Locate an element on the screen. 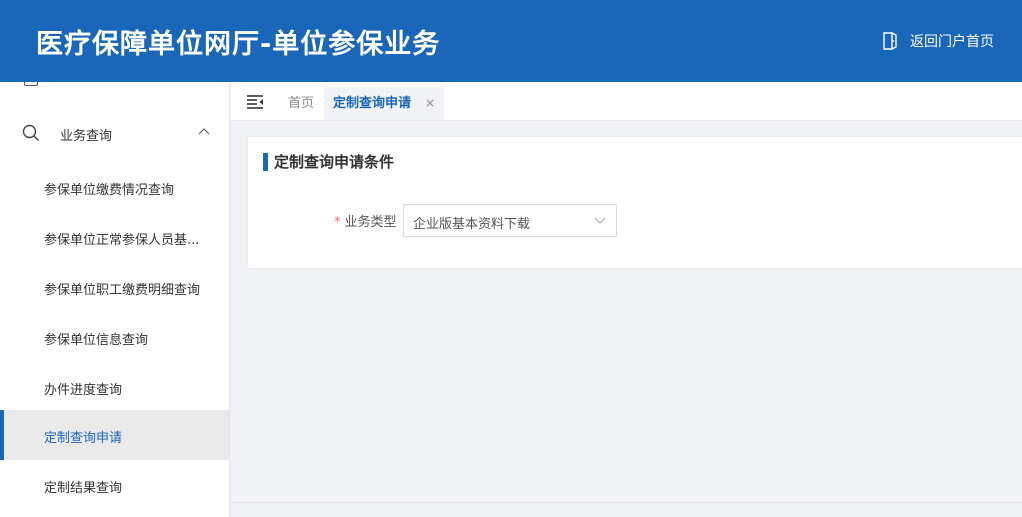  chevron-up-icon is located at coordinates (204, 131).